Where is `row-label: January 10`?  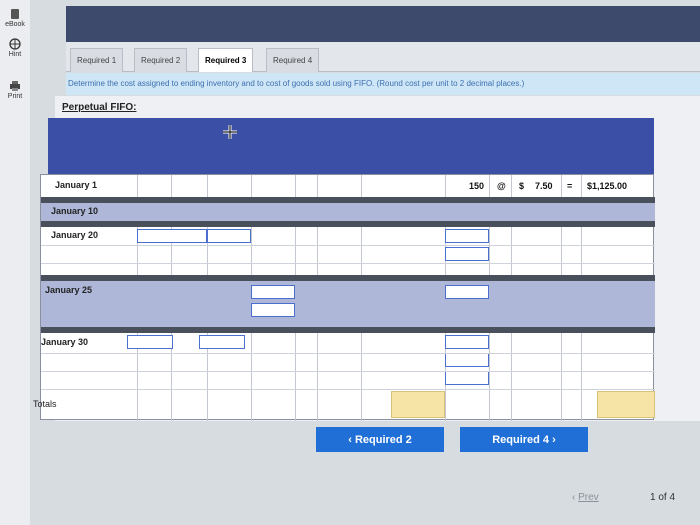 row-label: January 10 is located at coordinates (75, 211).